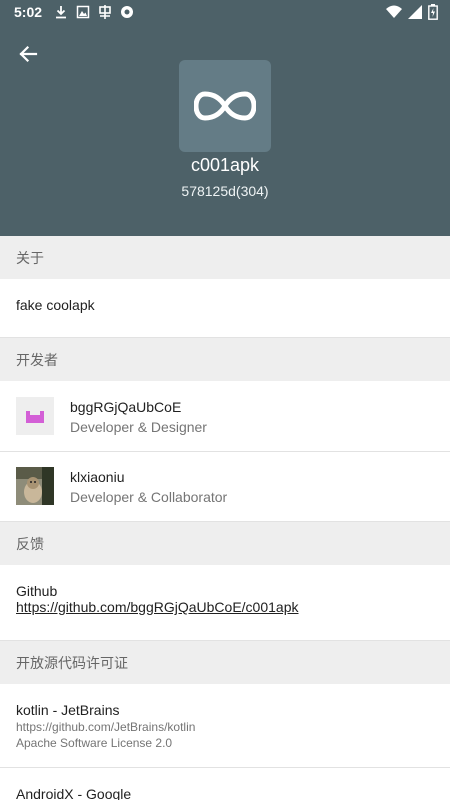 Image resolution: width=450 pixels, height=800 pixels. What do you see at coordinates (94, 12) in the screenshot?
I see `notification-icons` at bounding box center [94, 12].